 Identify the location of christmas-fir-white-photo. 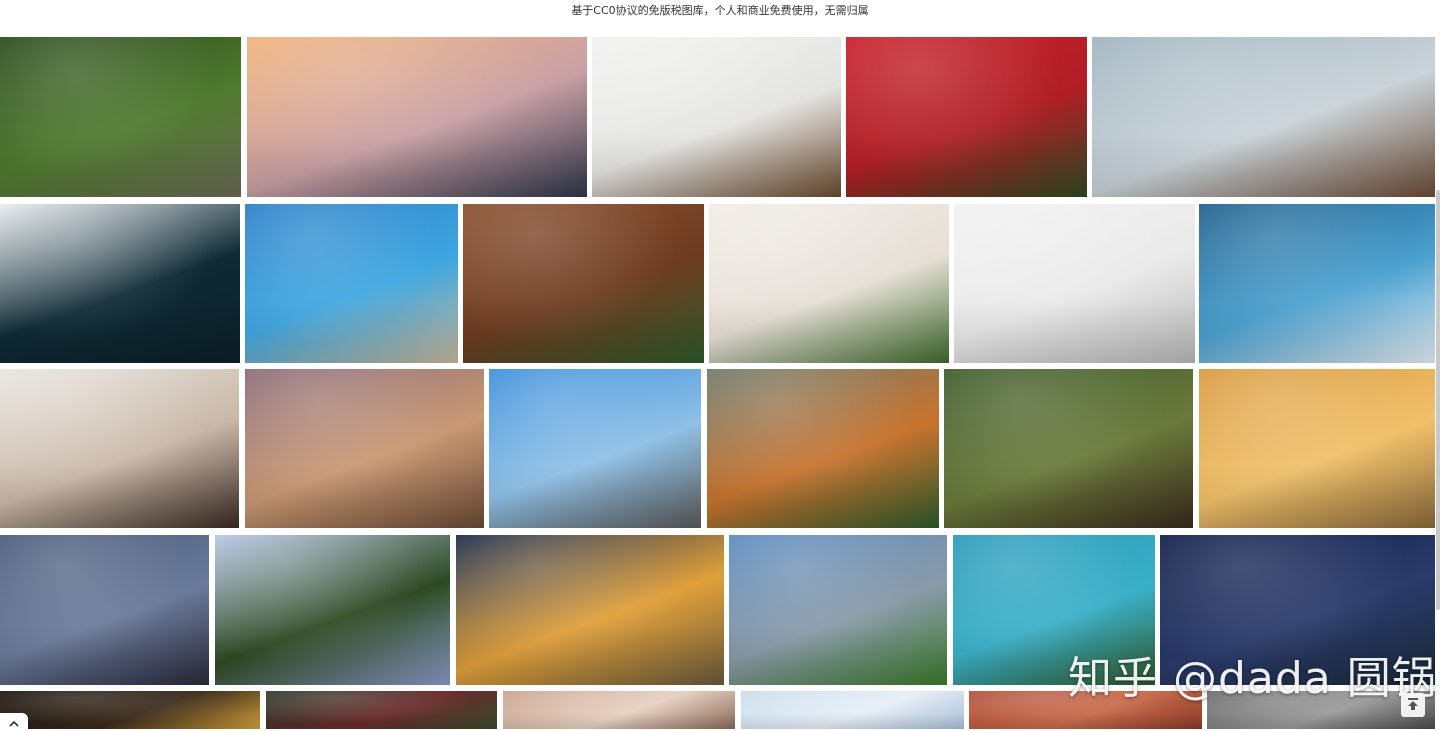
(829, 283).